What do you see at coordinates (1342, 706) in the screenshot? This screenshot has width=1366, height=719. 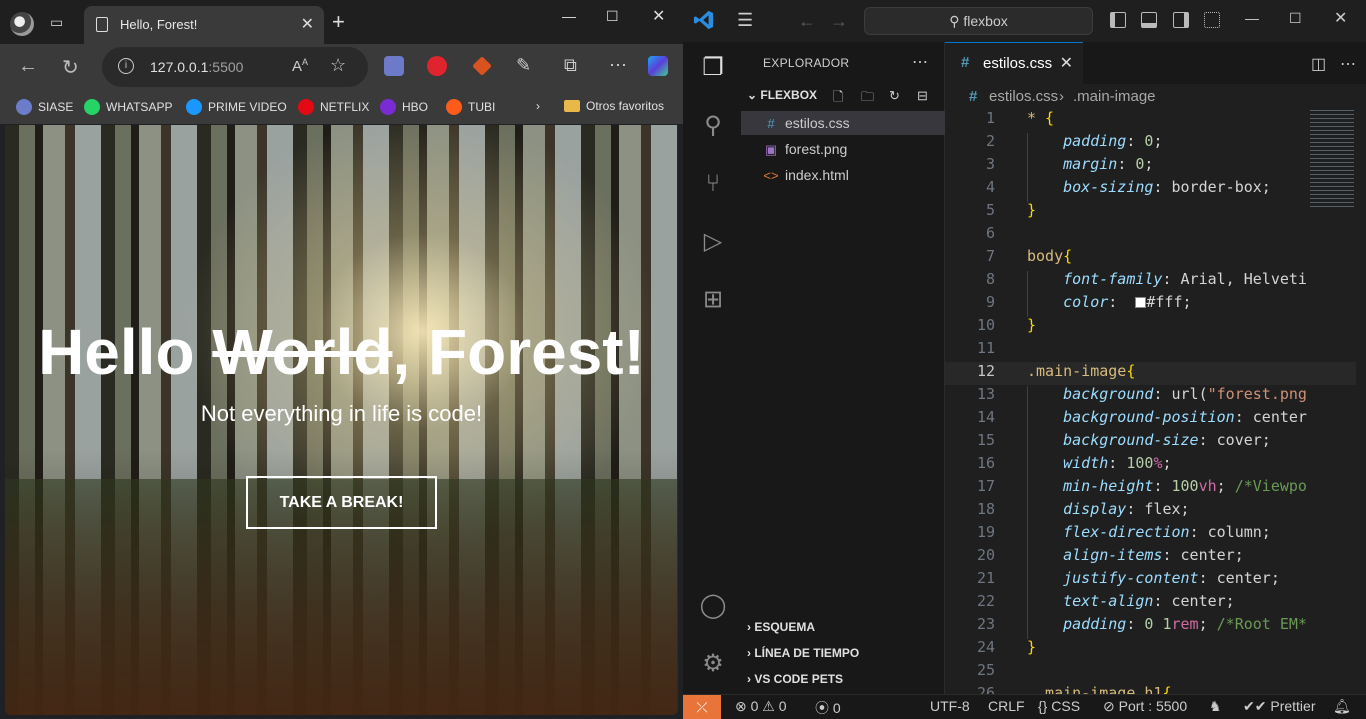 I see `notifications-bell-icon: 🔔︎` at bounding box center [1342, 706].